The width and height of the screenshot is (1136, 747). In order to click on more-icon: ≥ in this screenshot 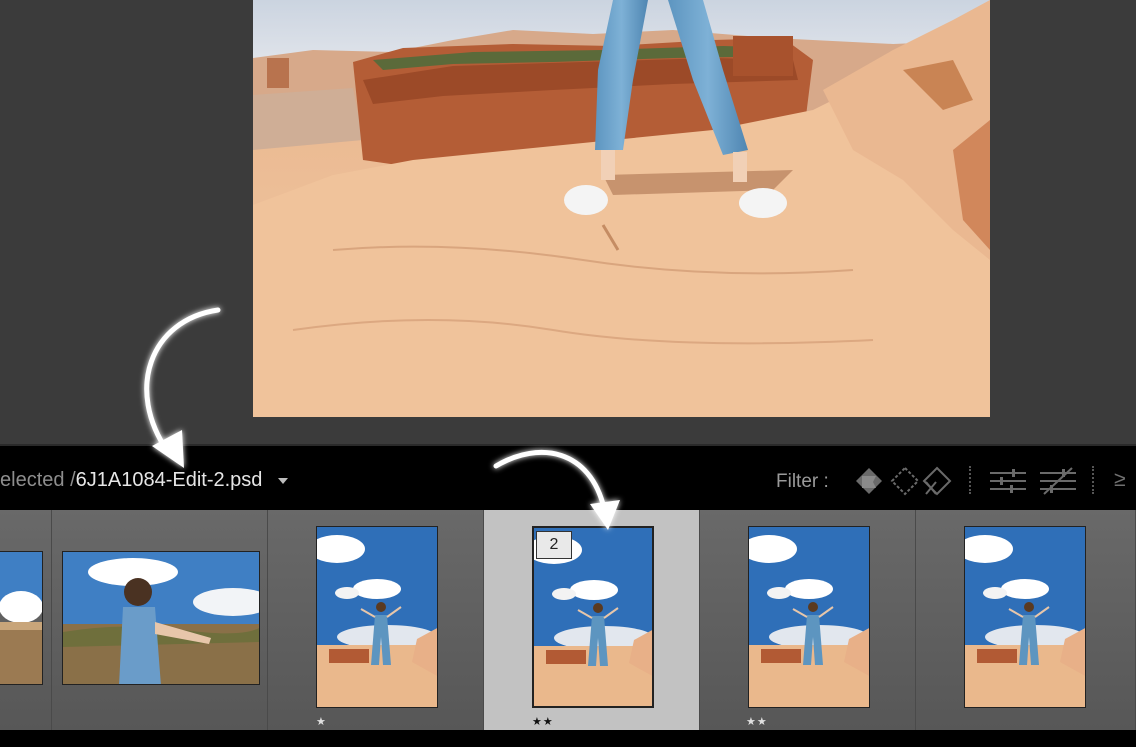, I will do `click(1120, 480)`.